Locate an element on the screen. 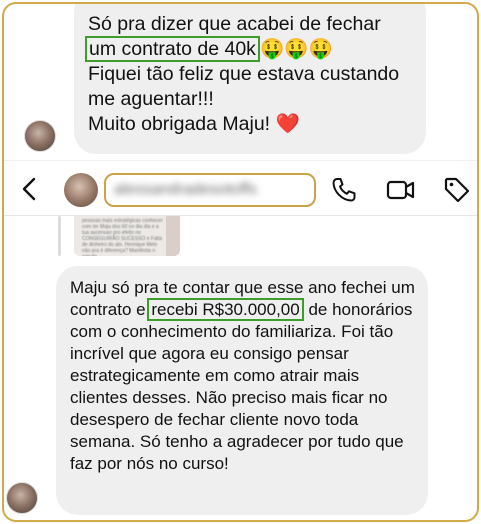  chevron-left-icon is located at coordinates (29, 189).